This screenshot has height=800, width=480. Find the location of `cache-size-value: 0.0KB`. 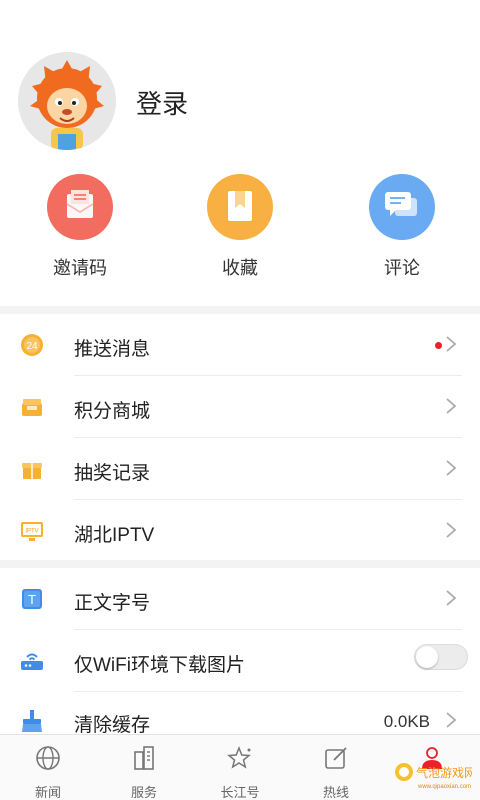

cache-size-value: 0.0KB is located at coordinates (406, 721).